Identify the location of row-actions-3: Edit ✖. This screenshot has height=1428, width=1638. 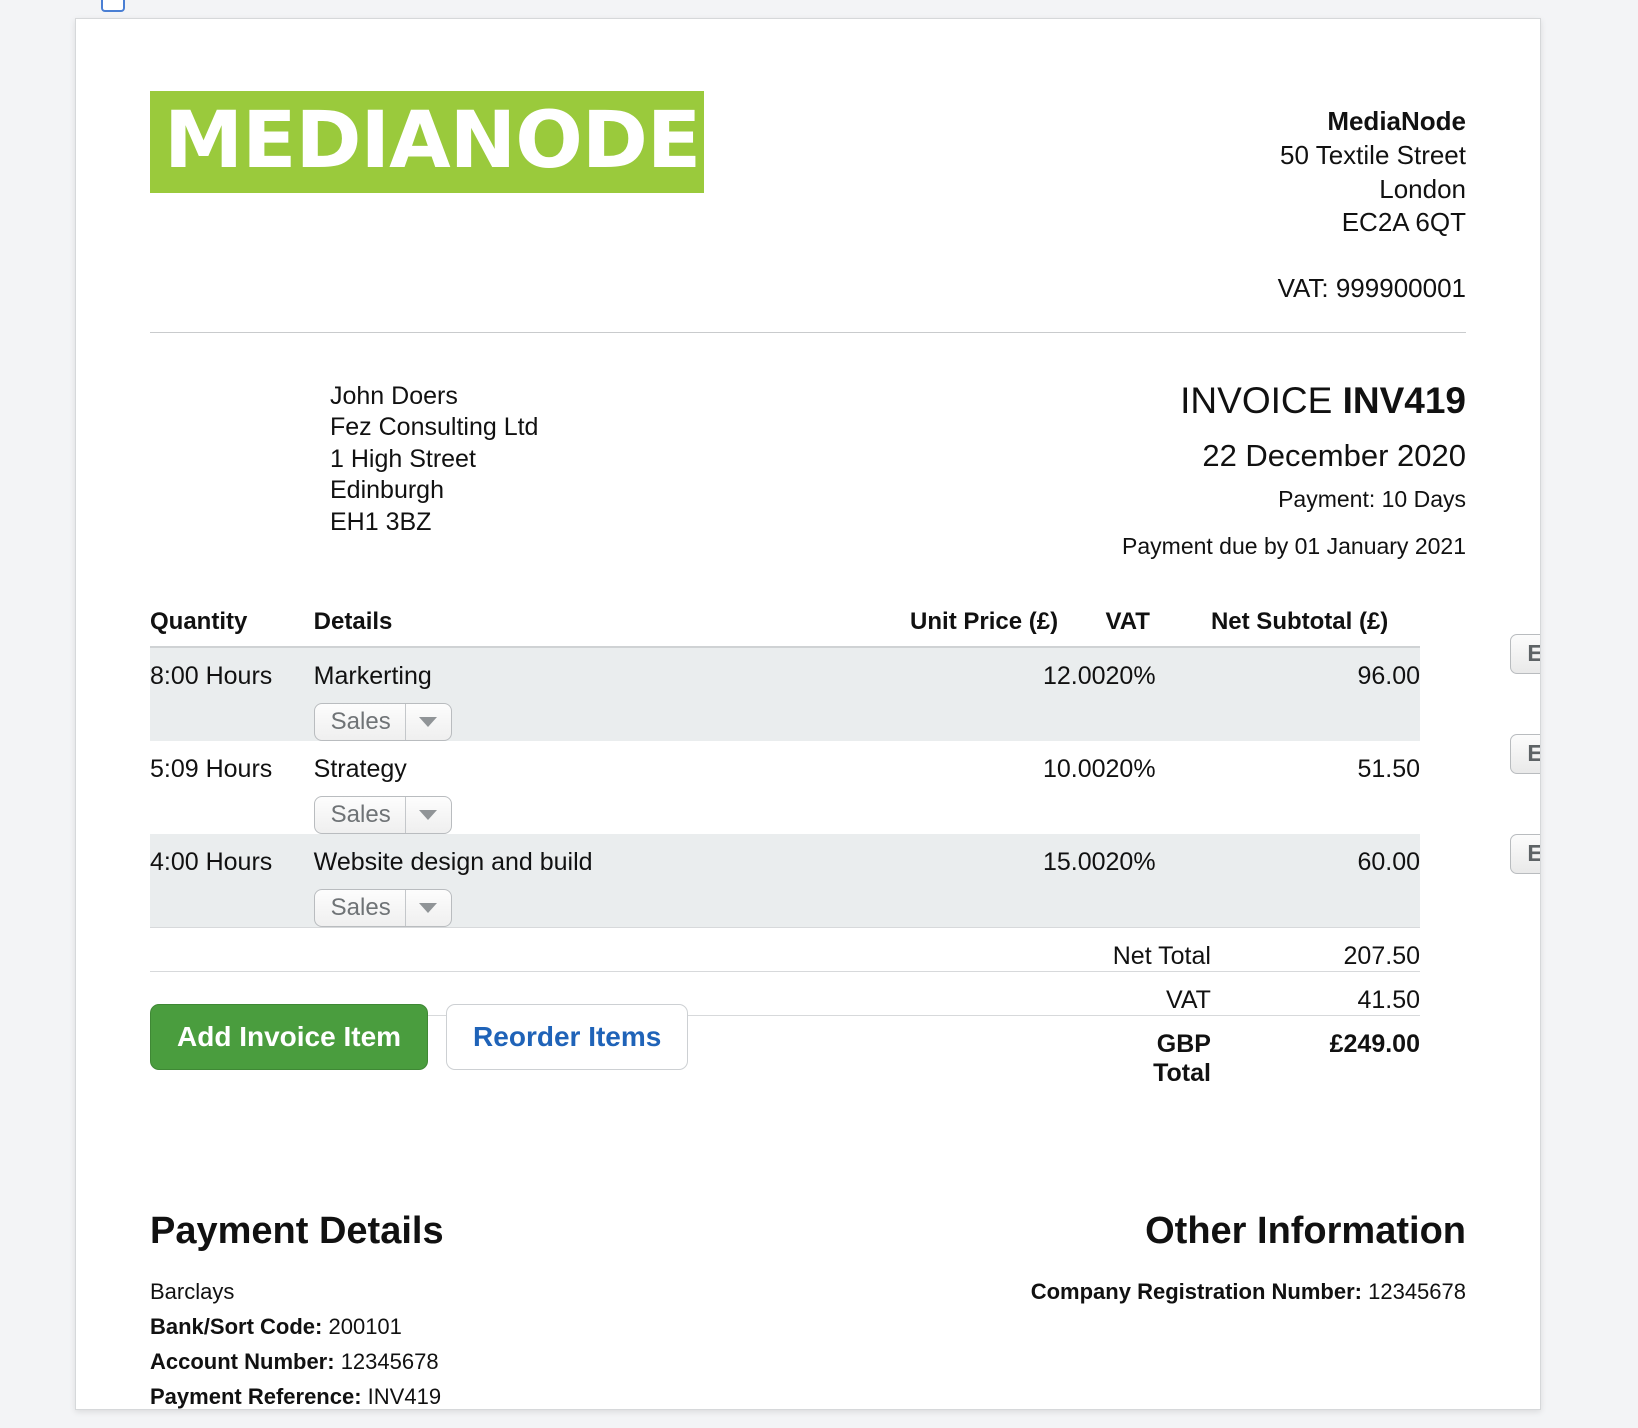
(1525, 853).